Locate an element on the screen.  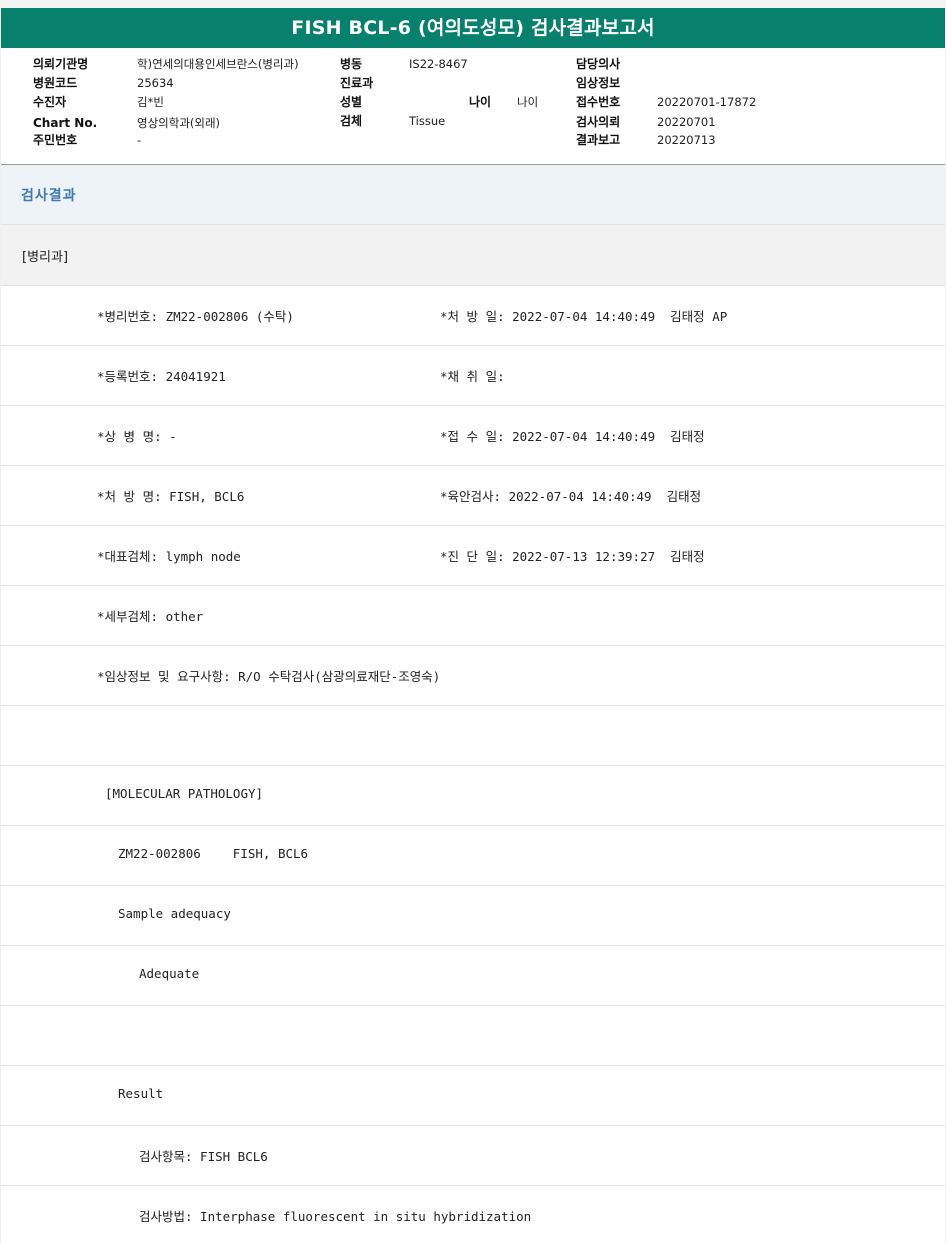
result-row: Result is located at coordinates (473, 1096).